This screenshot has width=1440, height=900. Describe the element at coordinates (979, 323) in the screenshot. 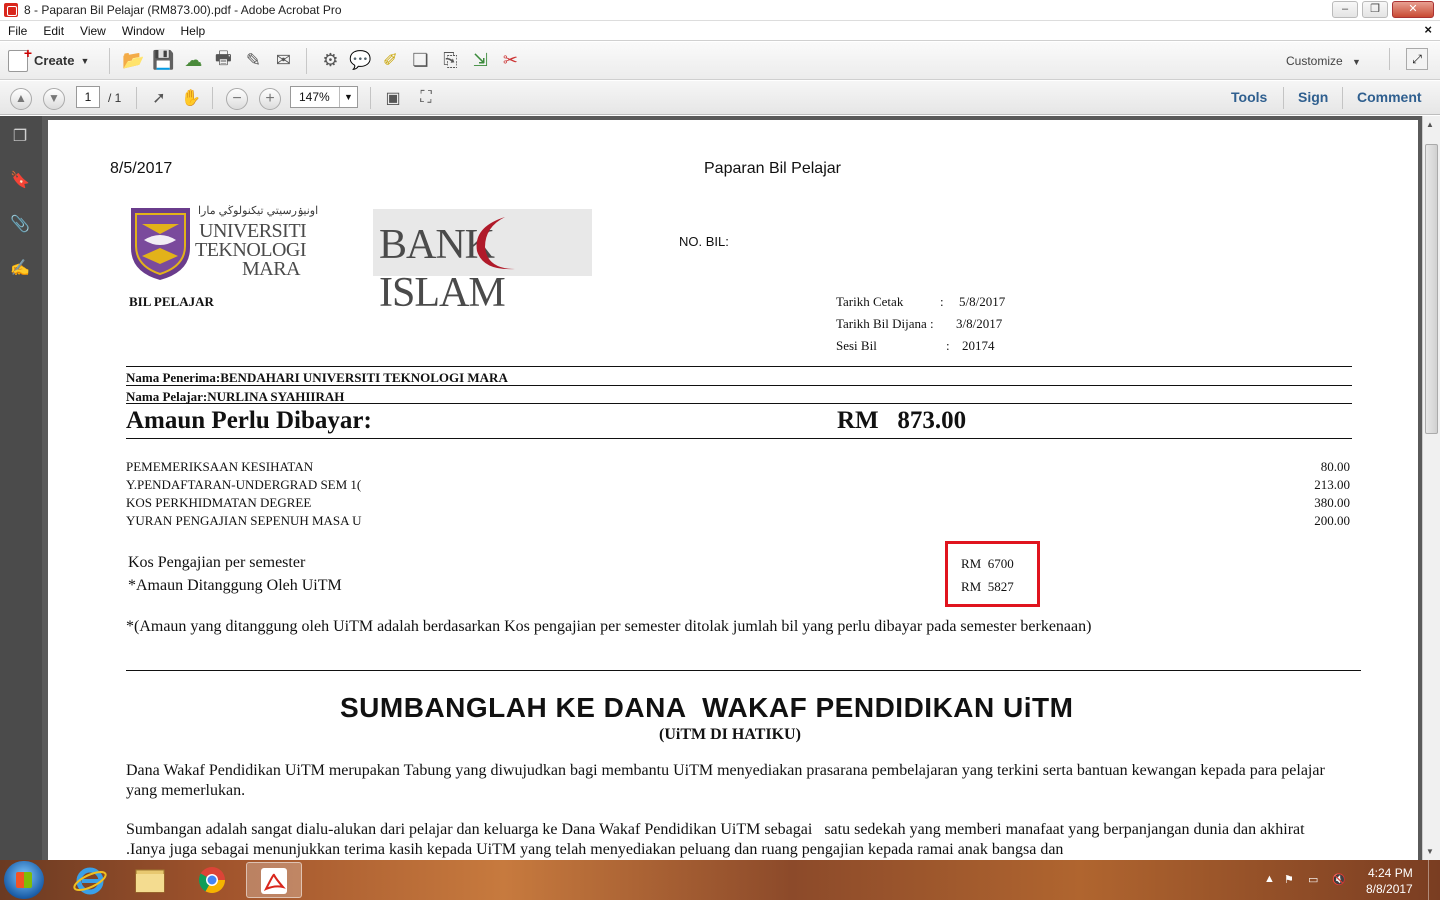

I see `tarikh-dijana-value: 3/8/2017` at that location.